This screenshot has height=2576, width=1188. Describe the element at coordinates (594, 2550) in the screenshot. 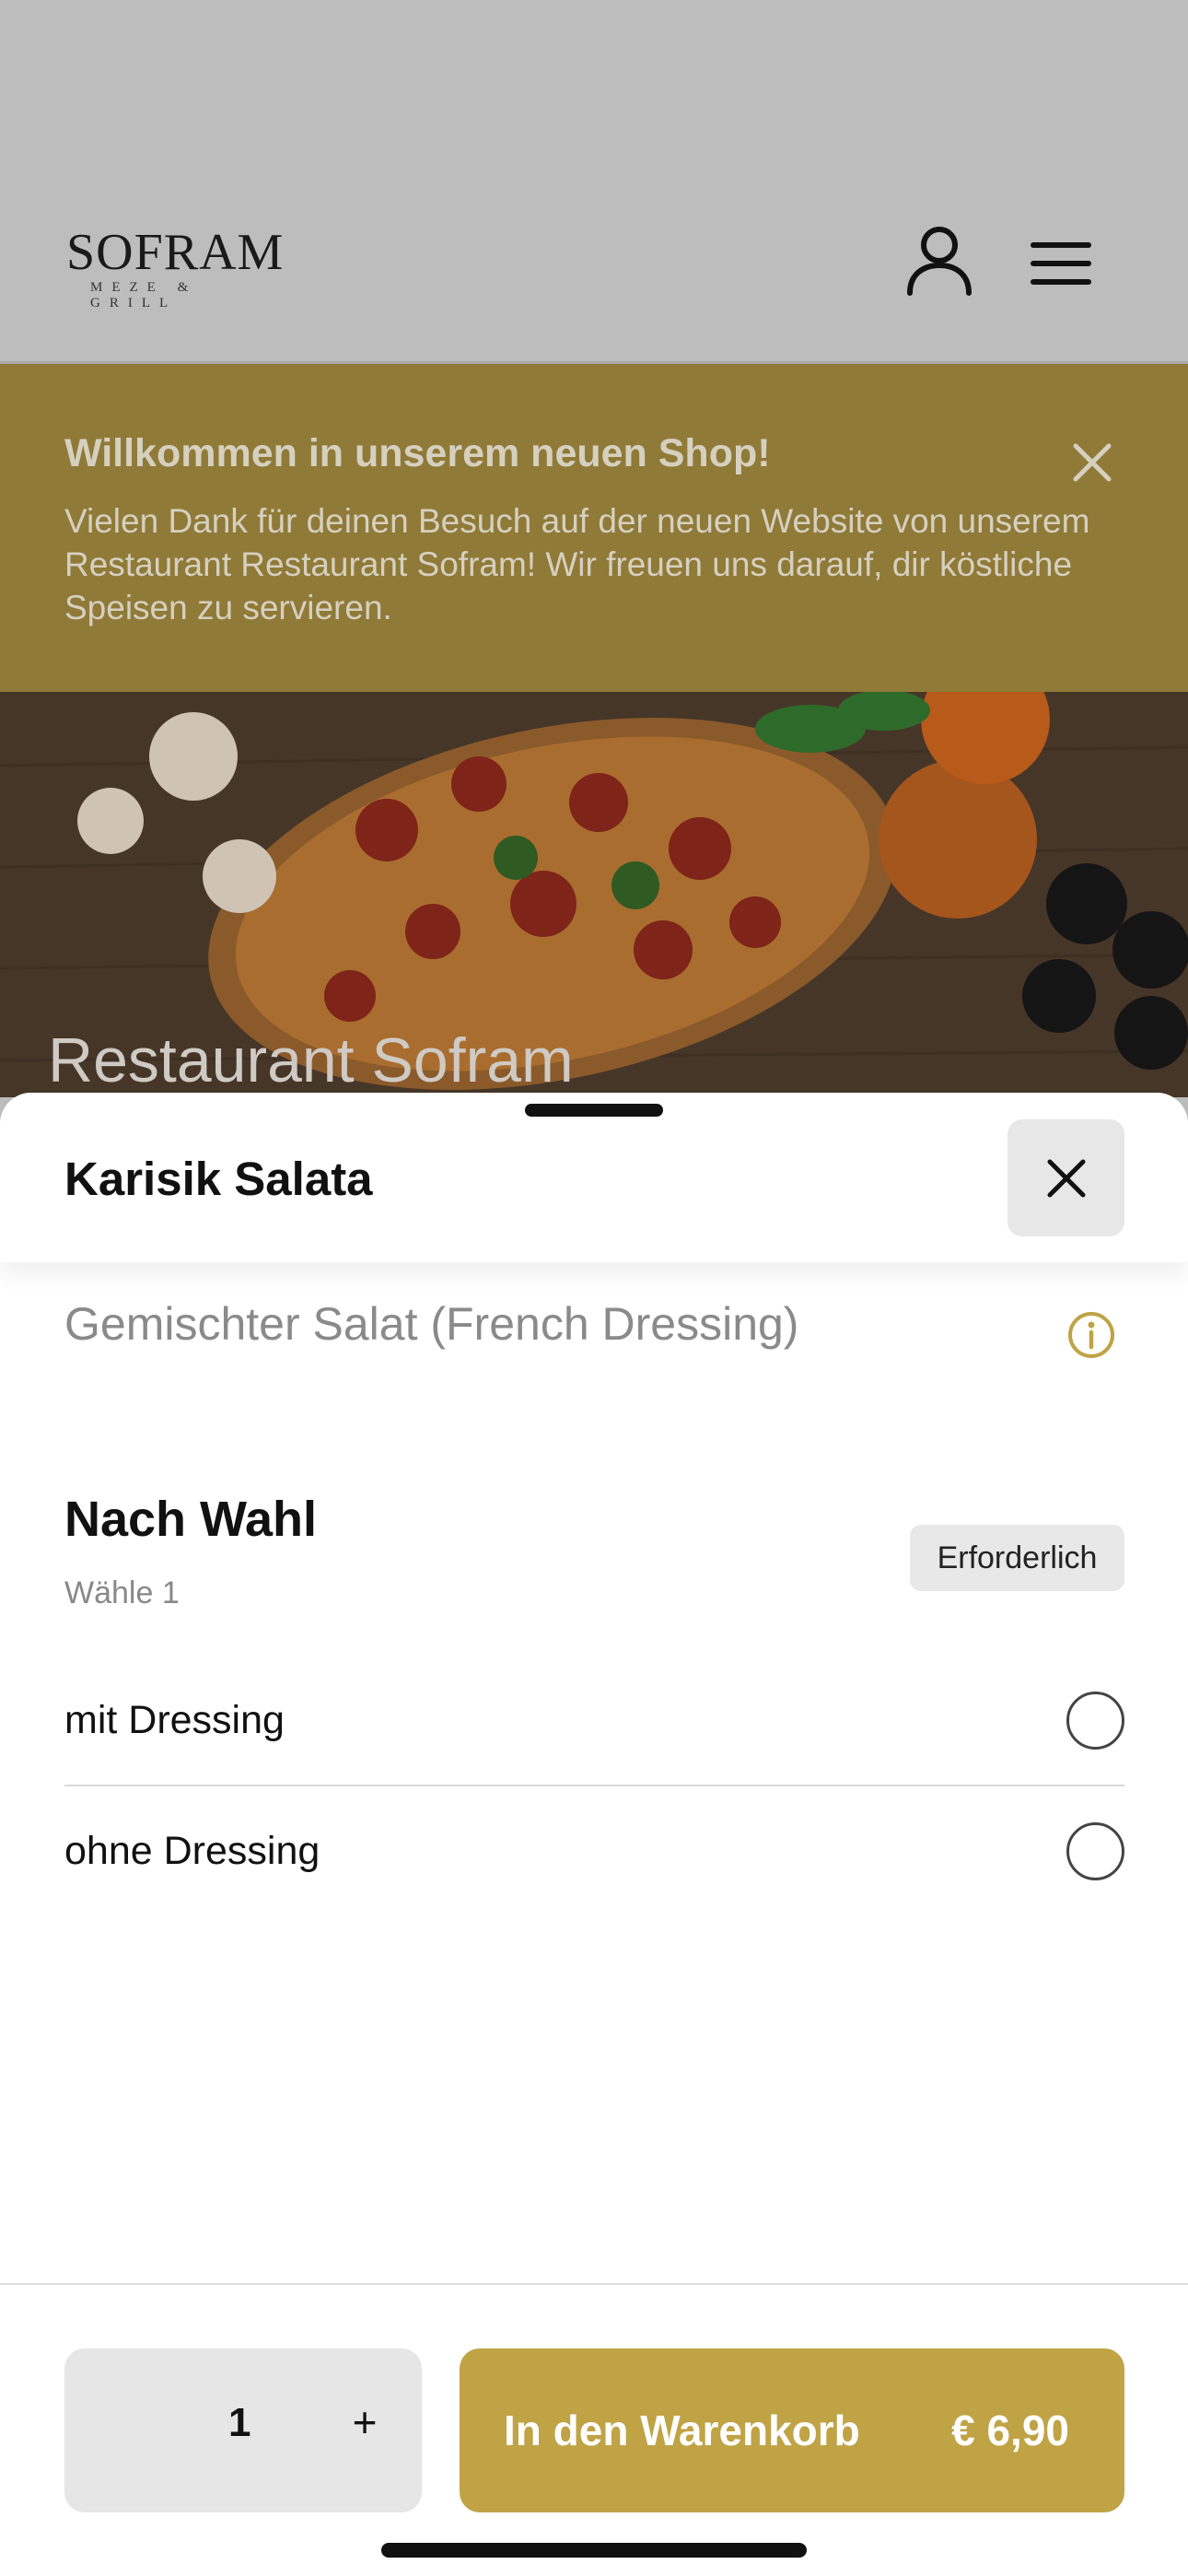

I see `home-indicator` at that location.